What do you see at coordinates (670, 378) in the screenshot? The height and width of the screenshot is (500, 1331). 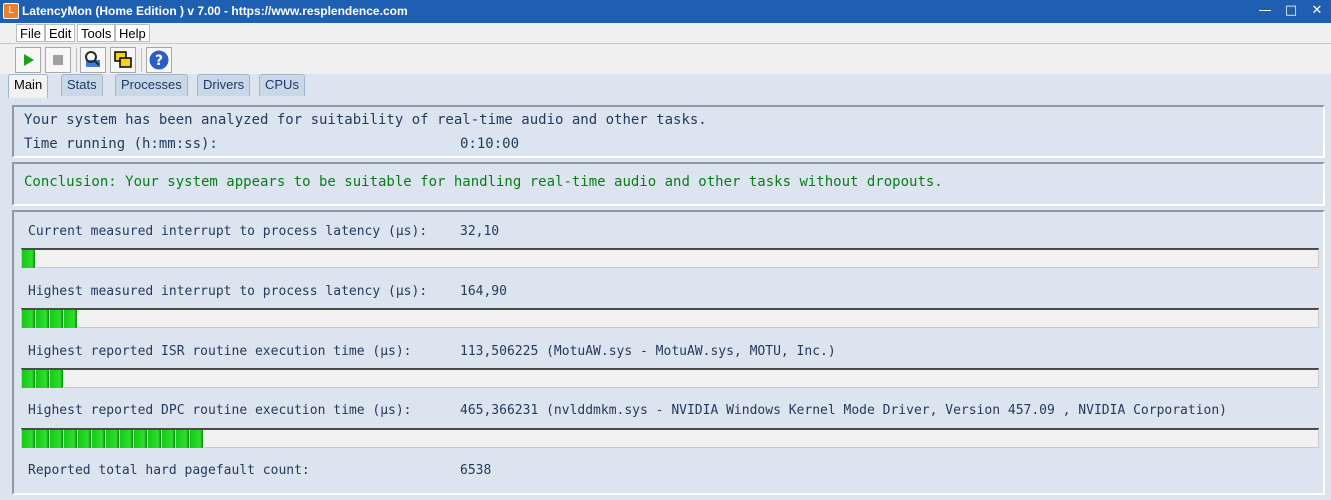 I see `isr-time-bar` at bounding box center [670, 378].